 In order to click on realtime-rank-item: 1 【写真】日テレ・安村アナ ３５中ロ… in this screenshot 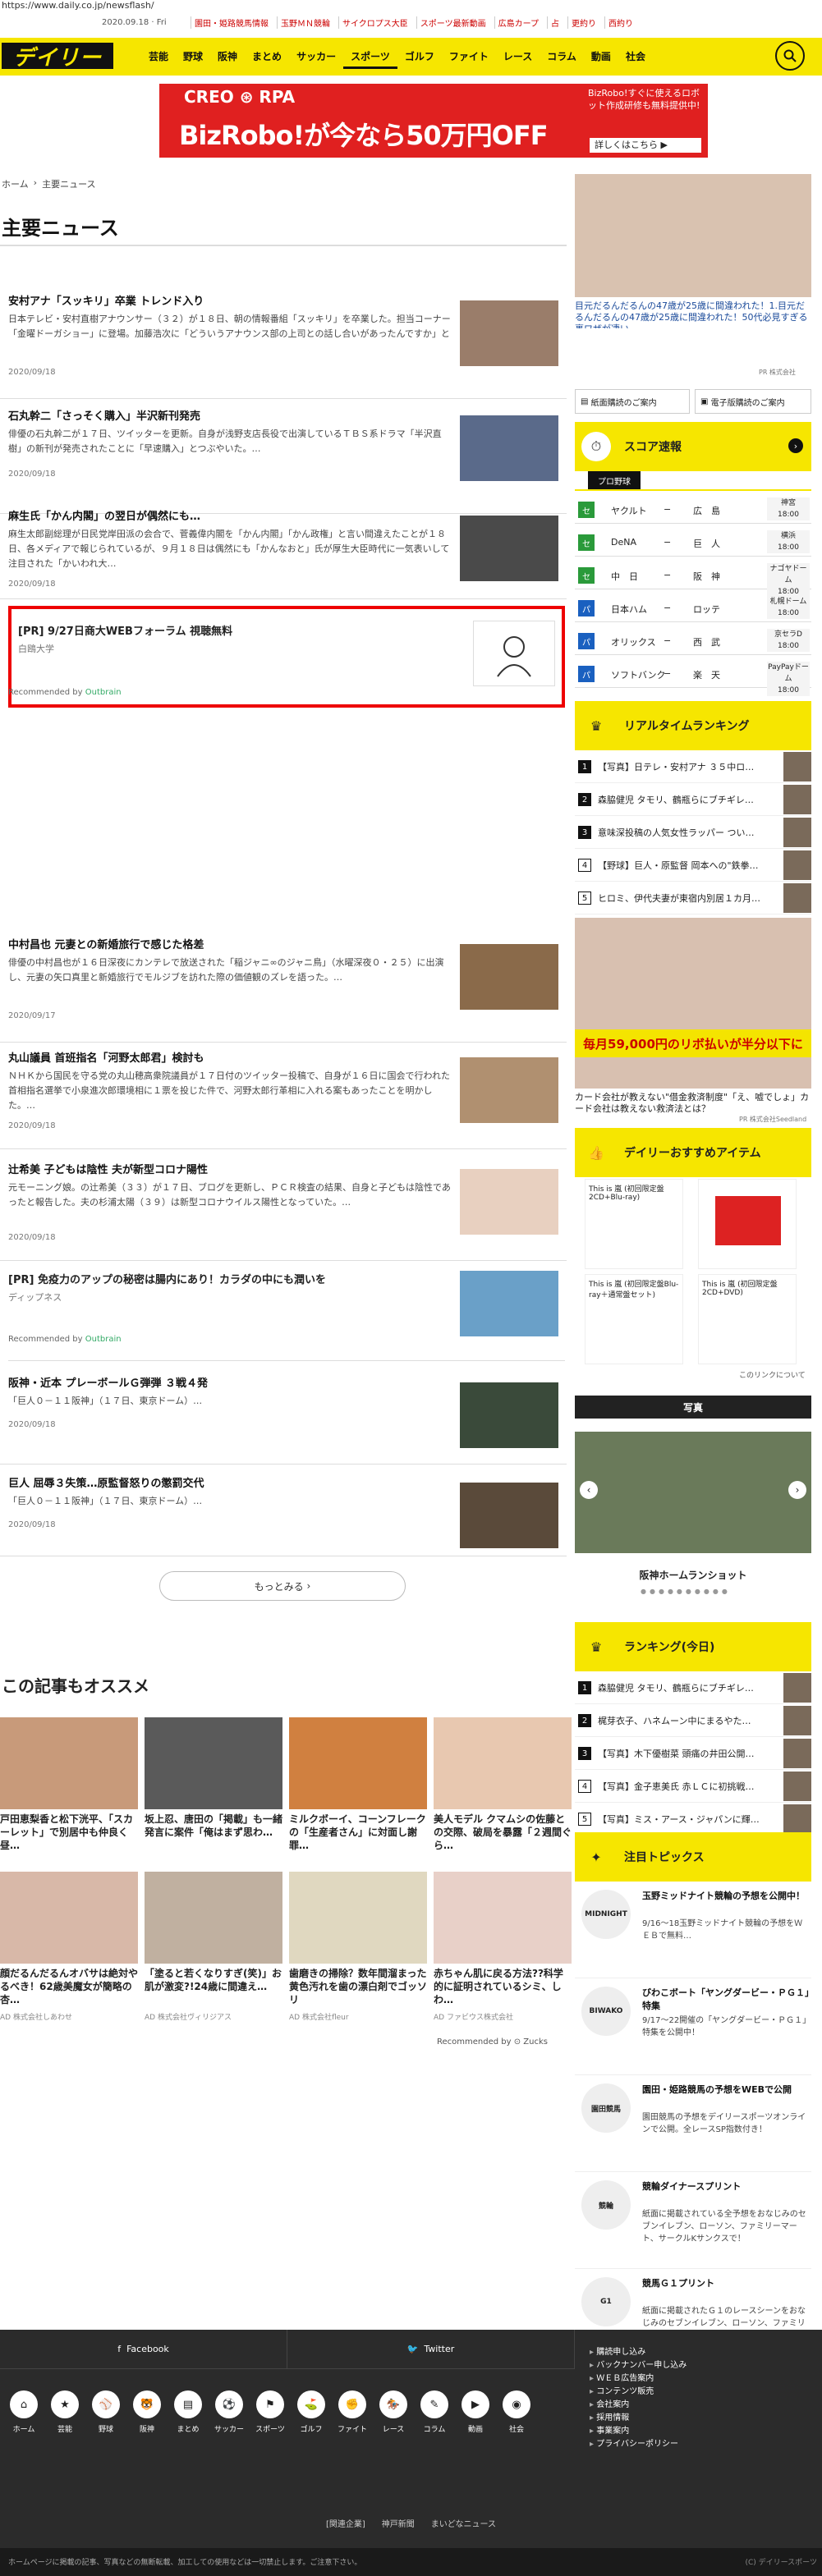, I will do `click(693, 766)`.